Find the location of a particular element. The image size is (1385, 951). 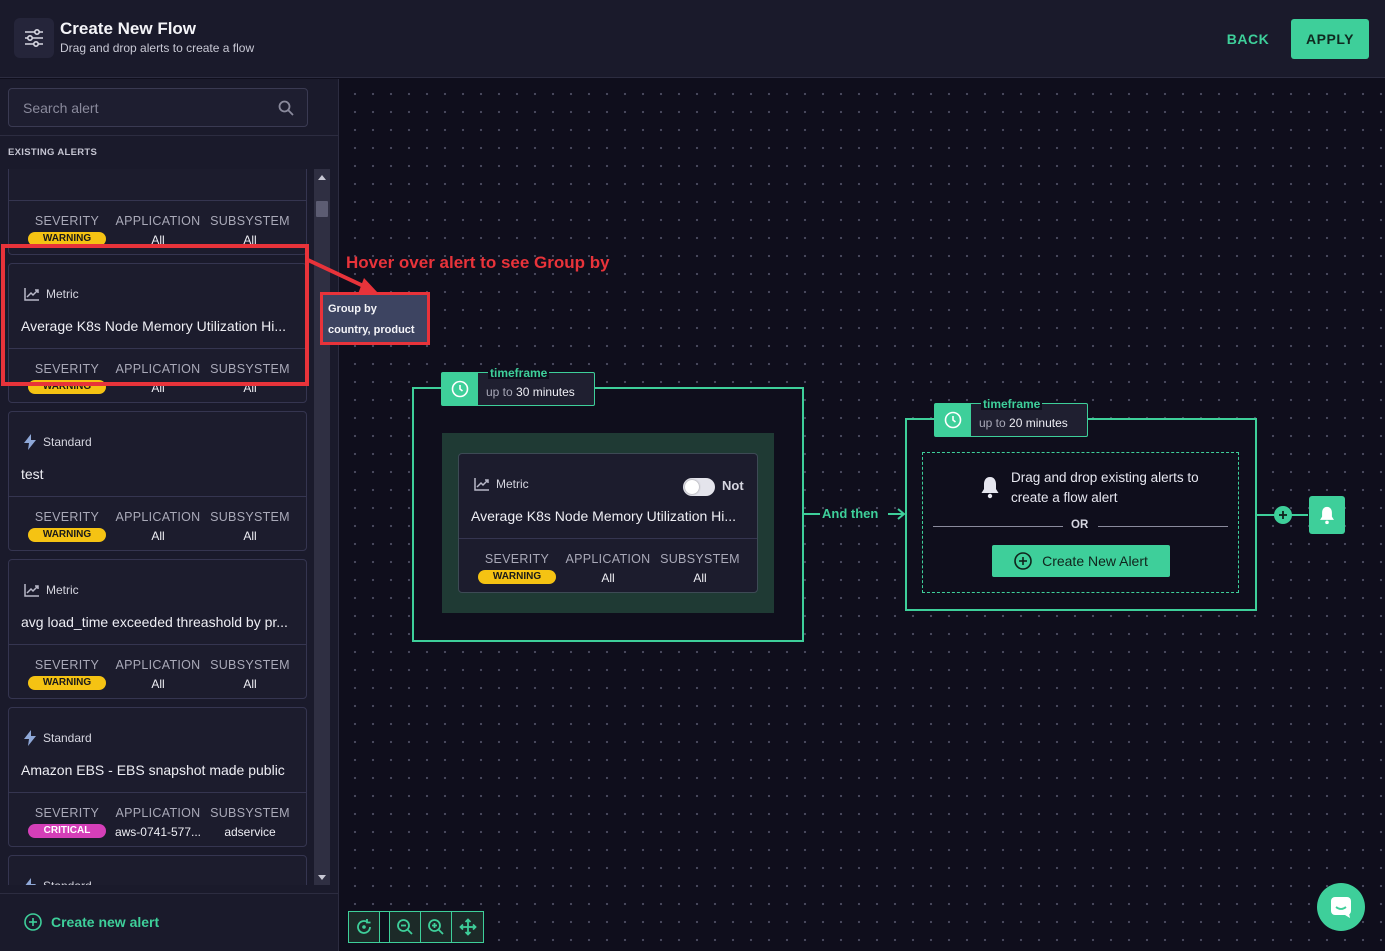

and-then-connector-label: And then is located at coordinates (850, 513).